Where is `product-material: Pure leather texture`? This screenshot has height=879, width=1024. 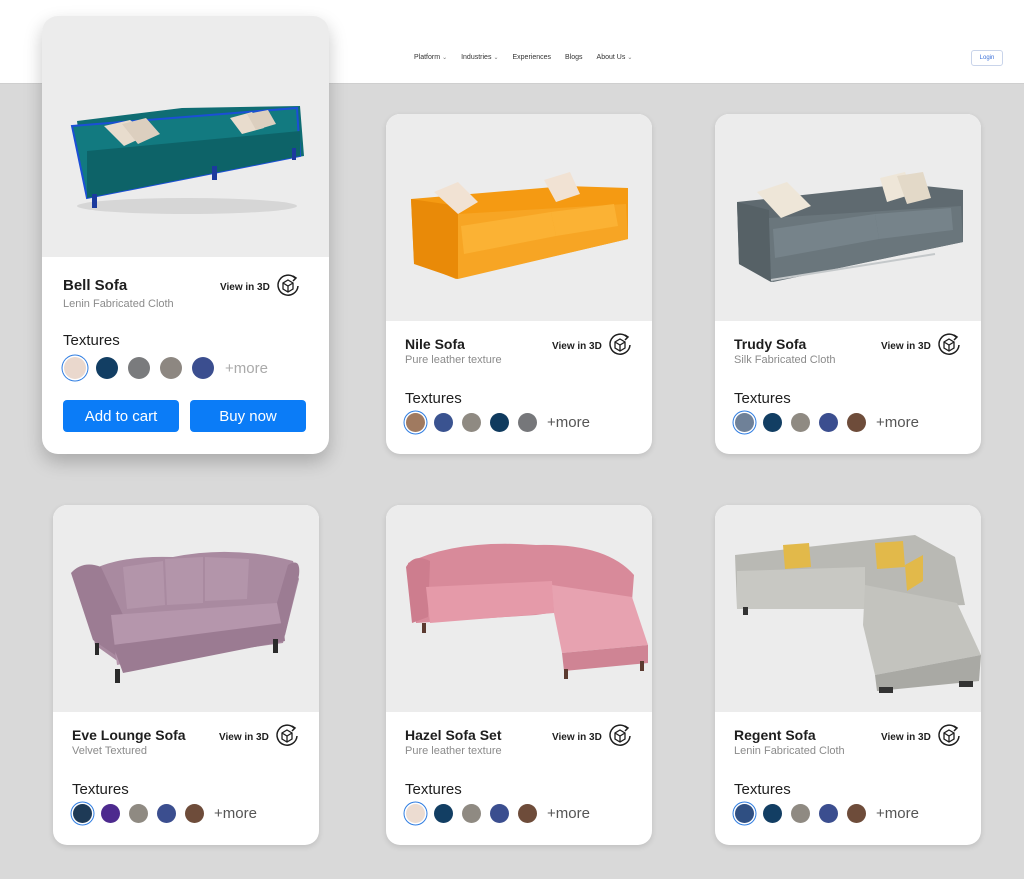
product-material: Pure leather texture is located at coordinates (453, 751).